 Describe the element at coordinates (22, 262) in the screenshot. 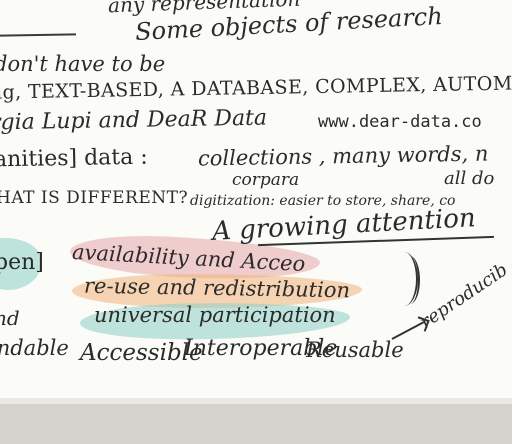

I see `note-open: pen]` at that location.